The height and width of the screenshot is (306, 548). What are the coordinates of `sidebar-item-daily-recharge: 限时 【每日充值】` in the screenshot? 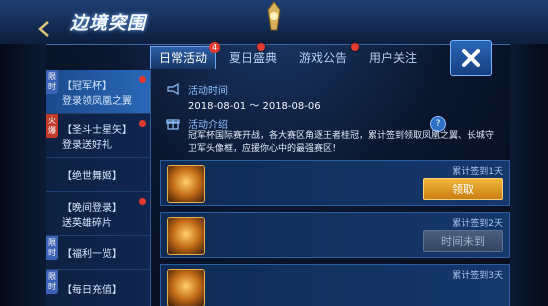 It's located at (98, 288).